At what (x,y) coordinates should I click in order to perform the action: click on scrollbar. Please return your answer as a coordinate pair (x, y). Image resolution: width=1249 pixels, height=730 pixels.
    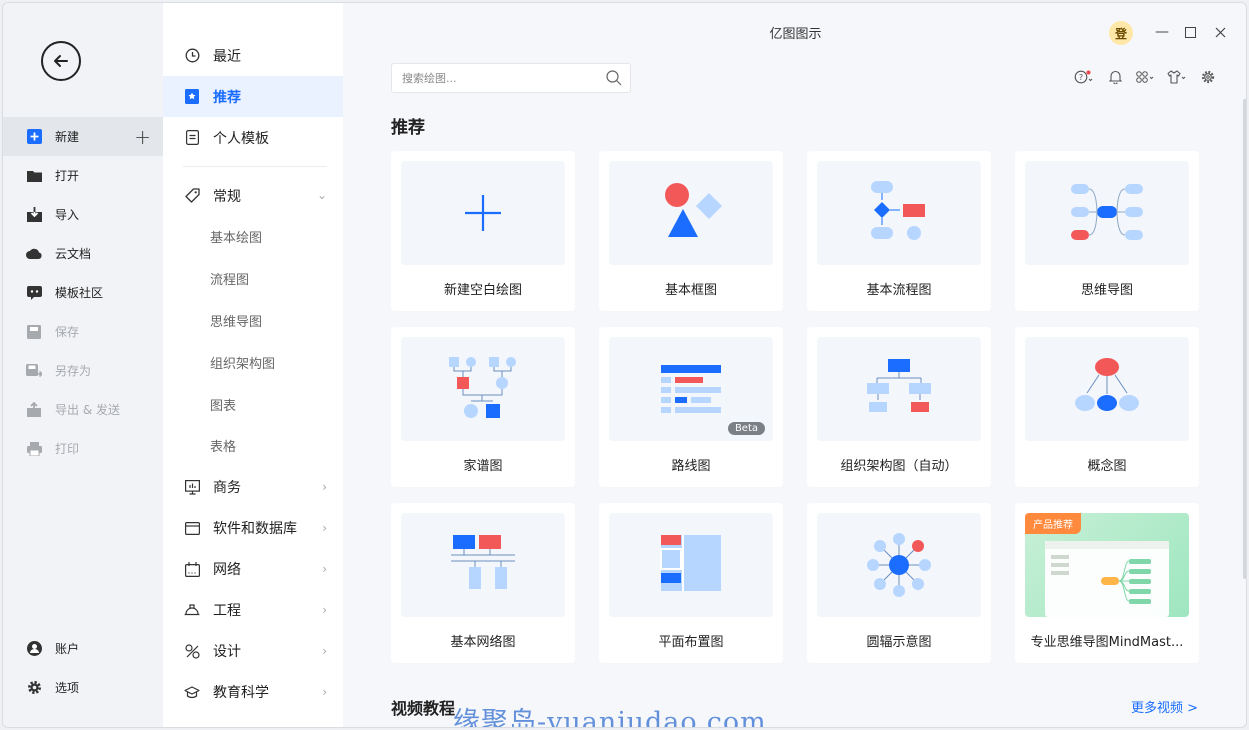
    Looking at the image, I should click on (1244, 339).